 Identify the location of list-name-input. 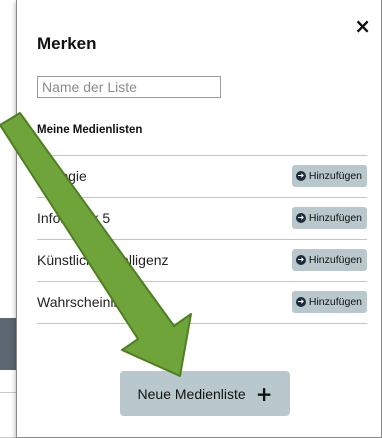
(129, 87).